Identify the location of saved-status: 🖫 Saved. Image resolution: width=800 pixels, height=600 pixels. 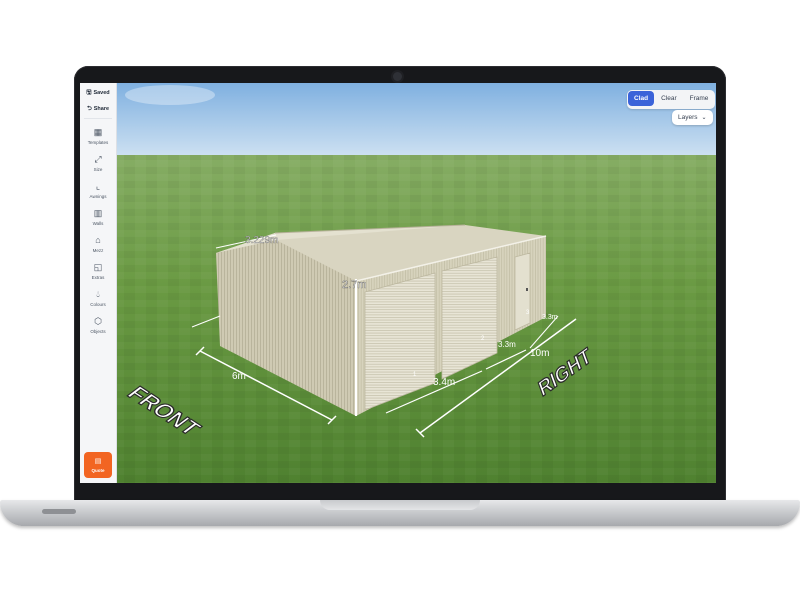
(97, 93).